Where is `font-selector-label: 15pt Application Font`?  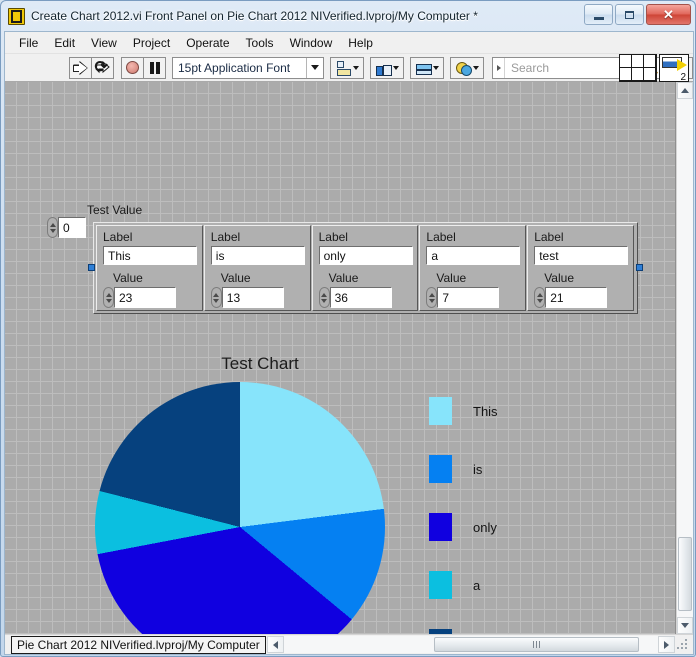 font-selector-label: 15pt Application Font is located at coordinates (234, 67).